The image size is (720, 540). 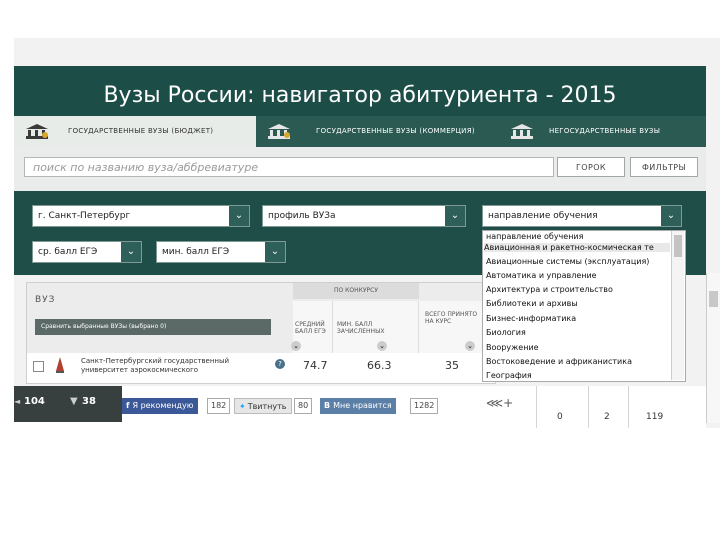 What do you see at coordinates (153, 327) in the screenshot?
I see `compare-button: Сравнить выбранные ВУЗы (выбрано 0)` at bounding box center [153, 327].